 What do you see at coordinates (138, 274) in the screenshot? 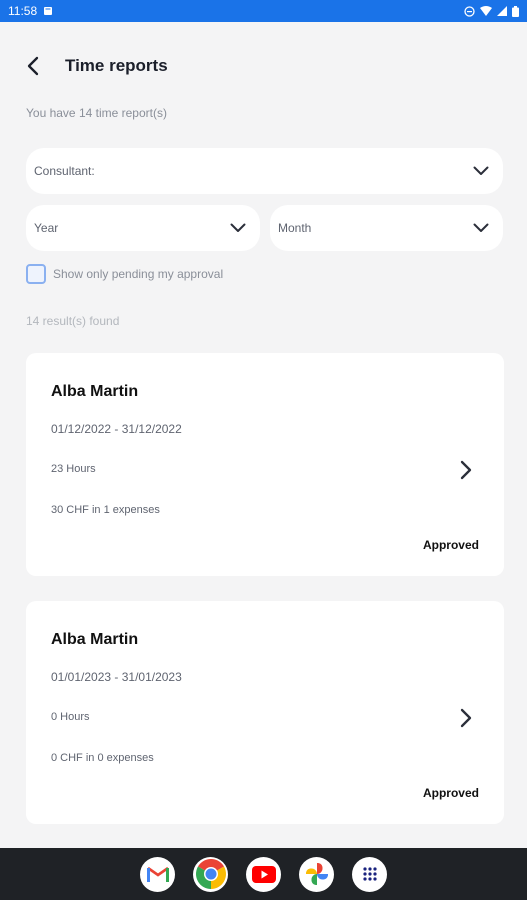
I see `pending-approval-label: Show only pending my approval` at bounding box center [138, 274].